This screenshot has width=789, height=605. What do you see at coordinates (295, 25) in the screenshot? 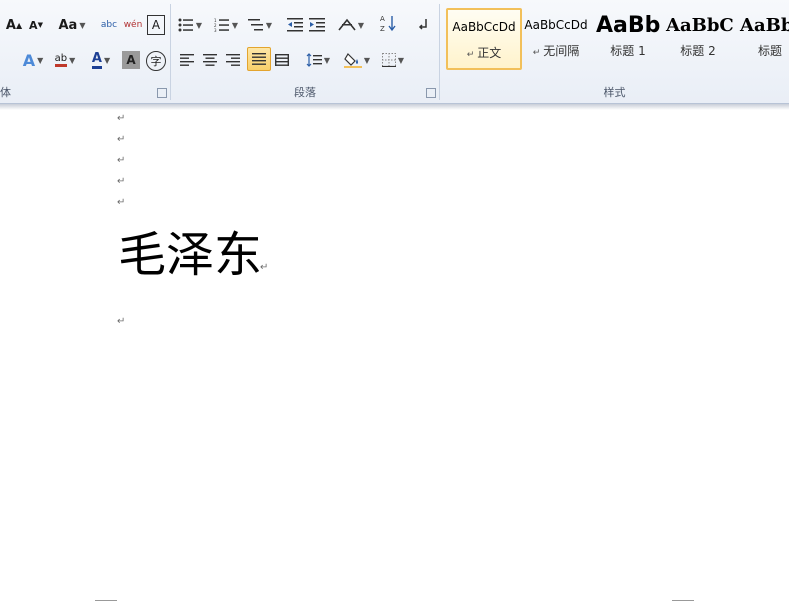
I see `decrease-indent-icon` at bounding box center [295, 25].